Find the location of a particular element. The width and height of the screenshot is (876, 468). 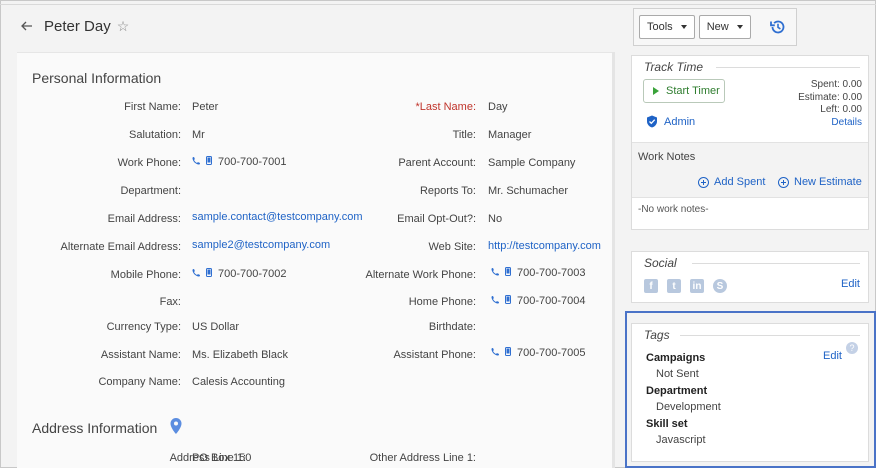

parent-account-label: Parent Account: is located at coordinates (437, 163).